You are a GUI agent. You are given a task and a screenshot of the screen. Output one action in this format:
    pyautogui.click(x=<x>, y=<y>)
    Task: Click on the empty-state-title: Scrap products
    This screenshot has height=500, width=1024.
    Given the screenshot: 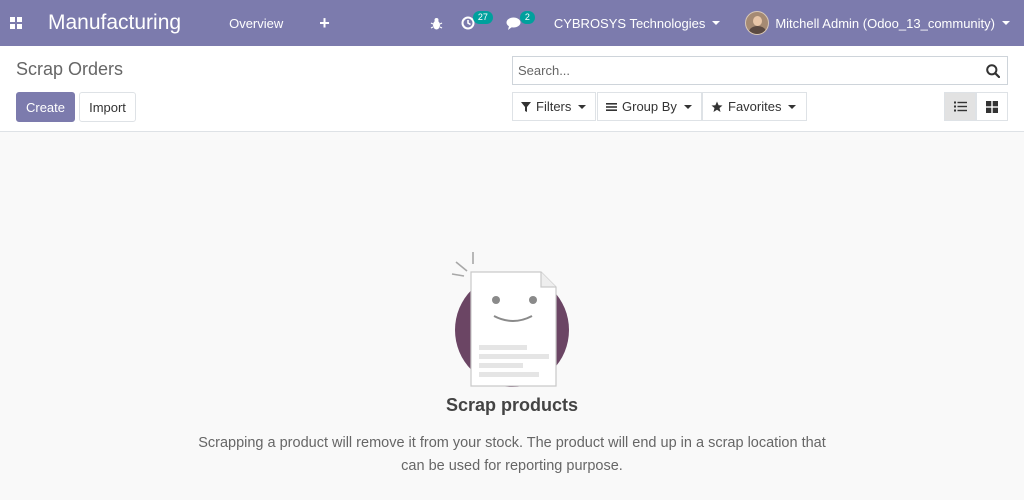 What is the action you would take?
    pyautogui.click(x=512, y=405)
    